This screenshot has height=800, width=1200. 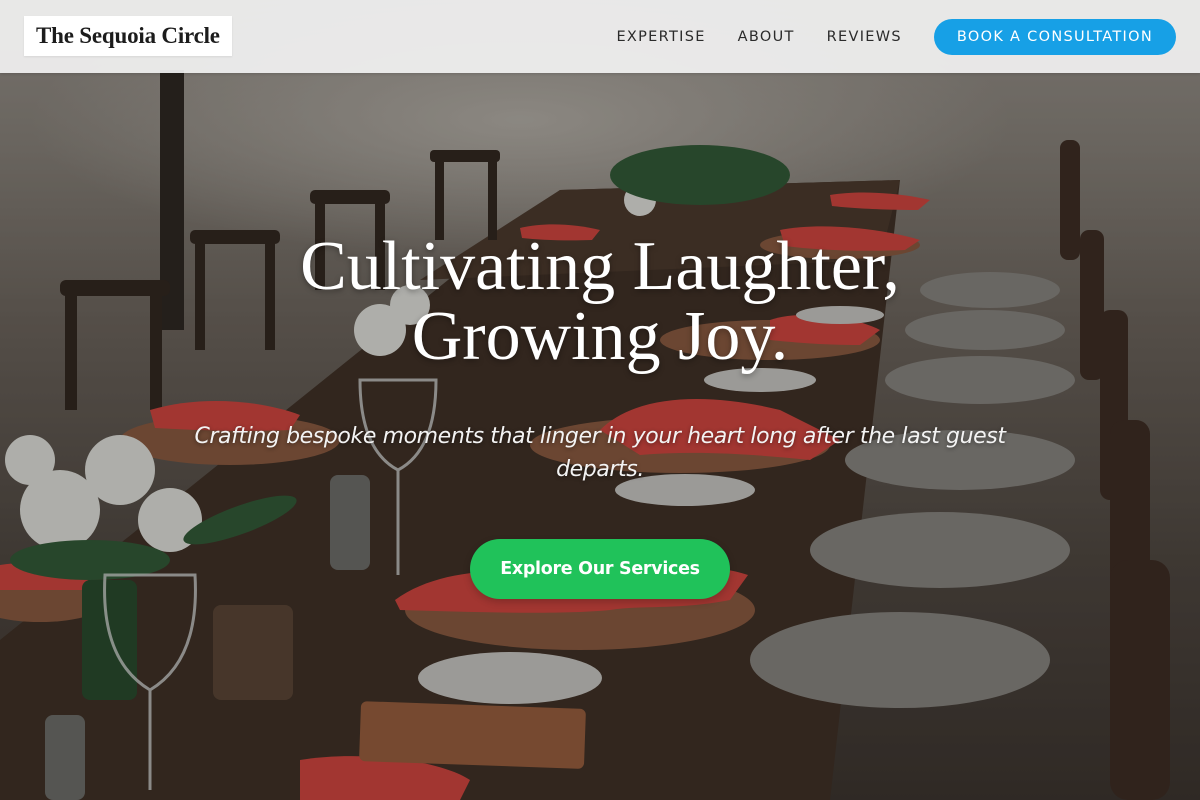 I want to click on book-consultation-button: BOOK A CONSULTATION, so click(x=1054, y=36).